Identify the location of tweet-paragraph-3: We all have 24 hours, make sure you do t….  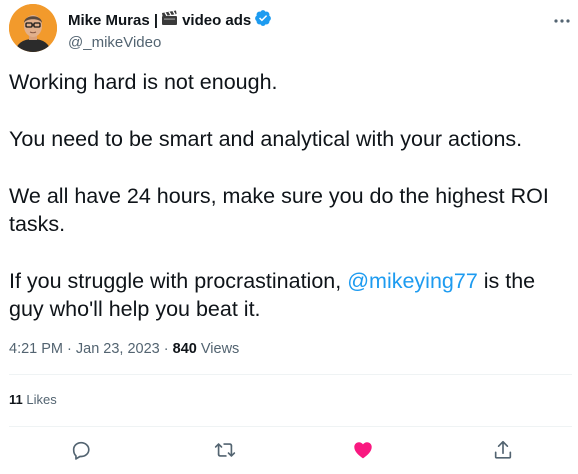
(279, 210).